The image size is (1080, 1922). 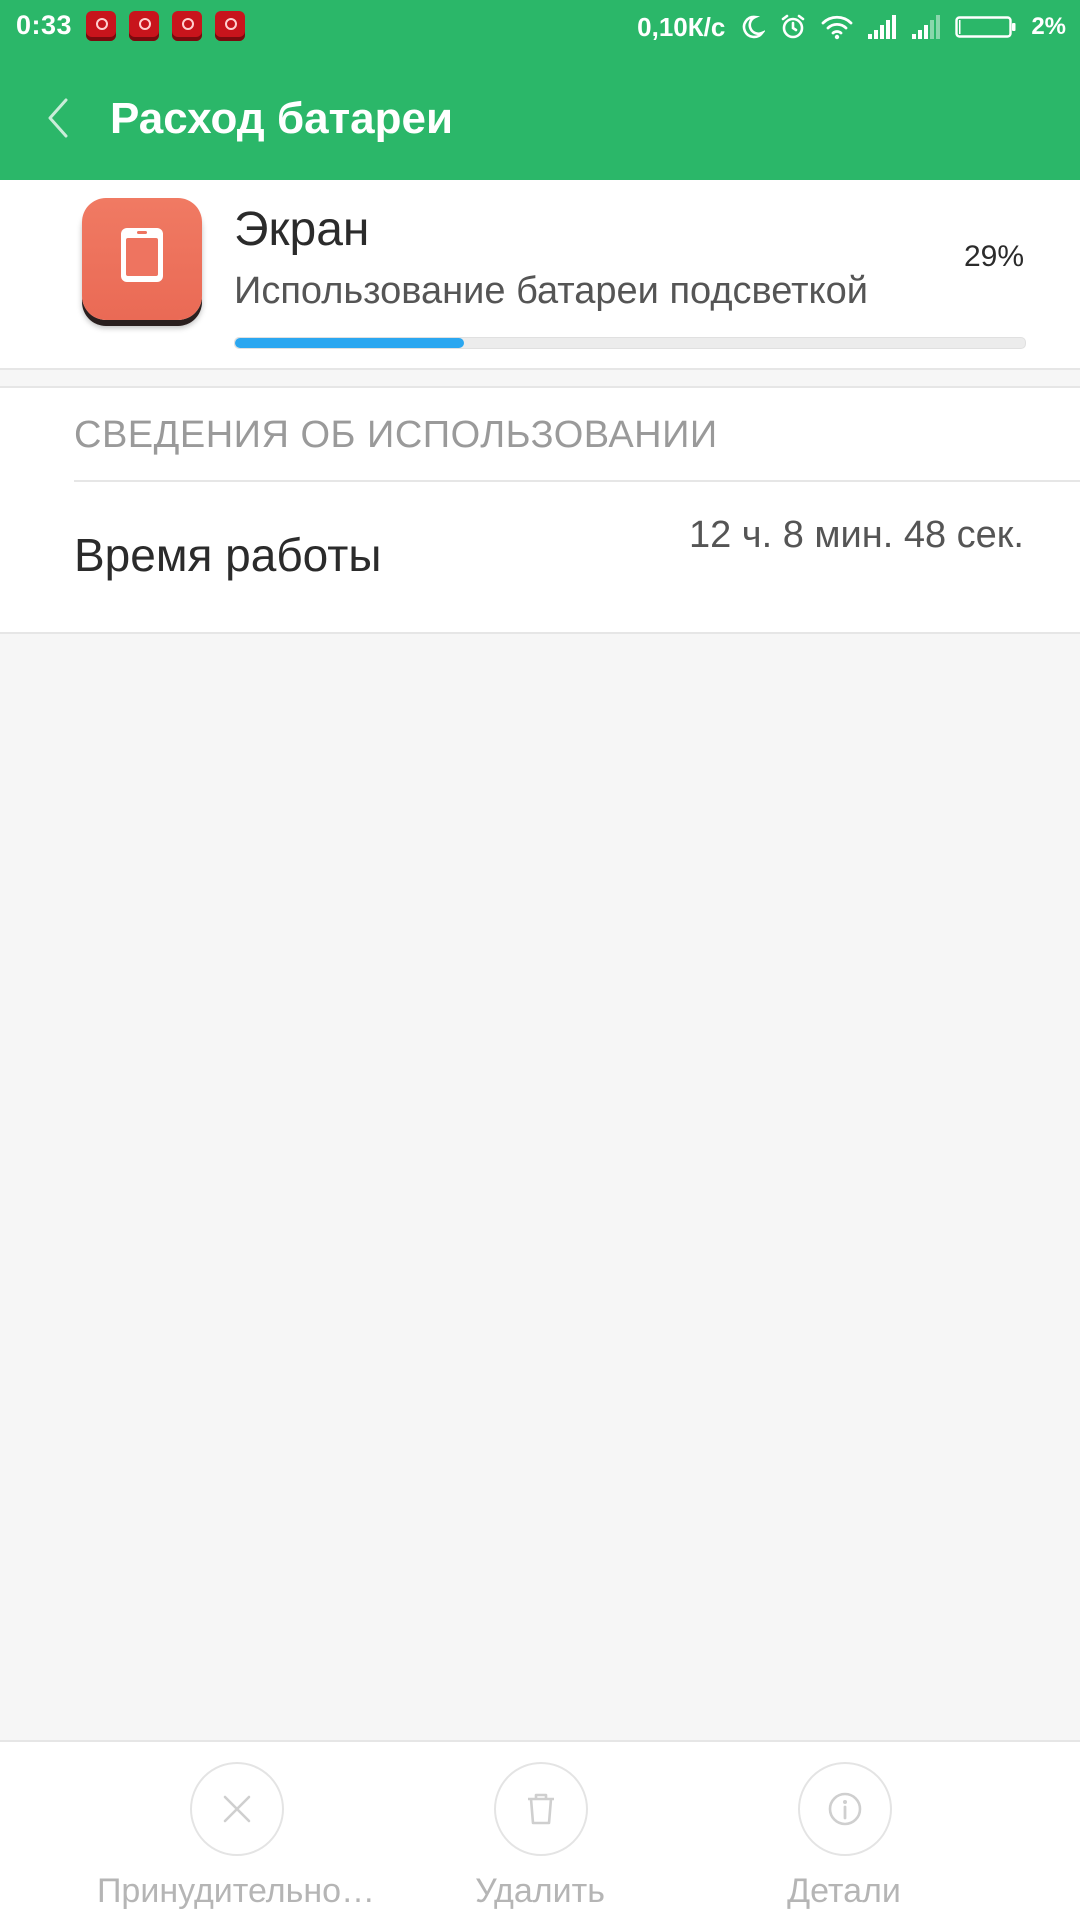 I want to click on app-description: Использование батареи подсветкой, so click(x=551, y=291).